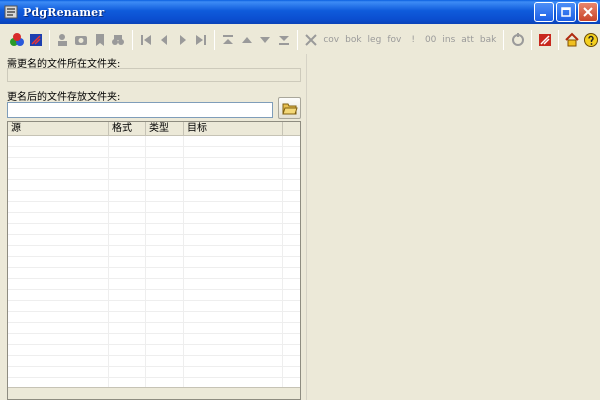  Describe the element at coordinates (228, 40) in the screenshot. I see `move-top-button` at that location.